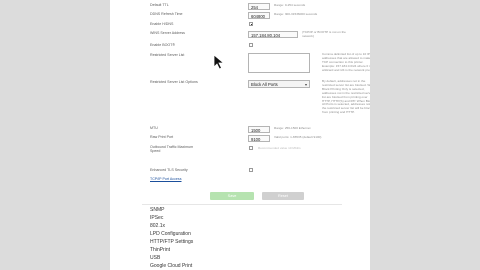  I want to click on menu-item-thinprint: ThinPrint, so click(240, 250).